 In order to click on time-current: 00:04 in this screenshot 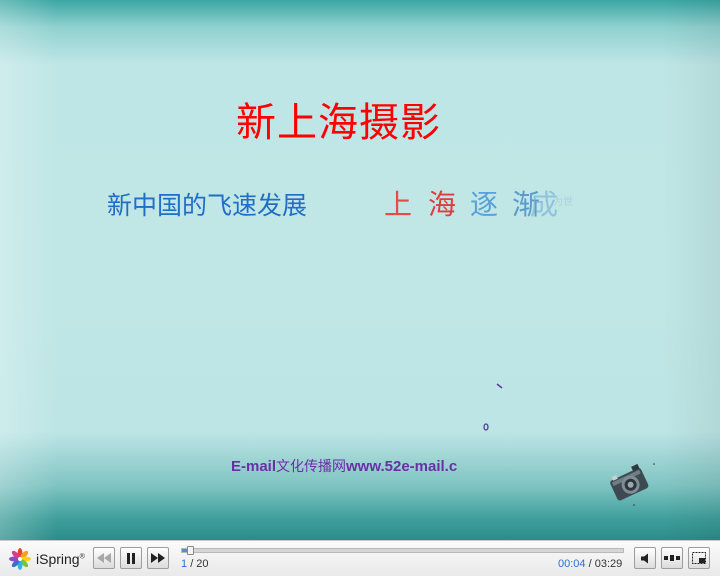, I will do `click(572, 564)`.